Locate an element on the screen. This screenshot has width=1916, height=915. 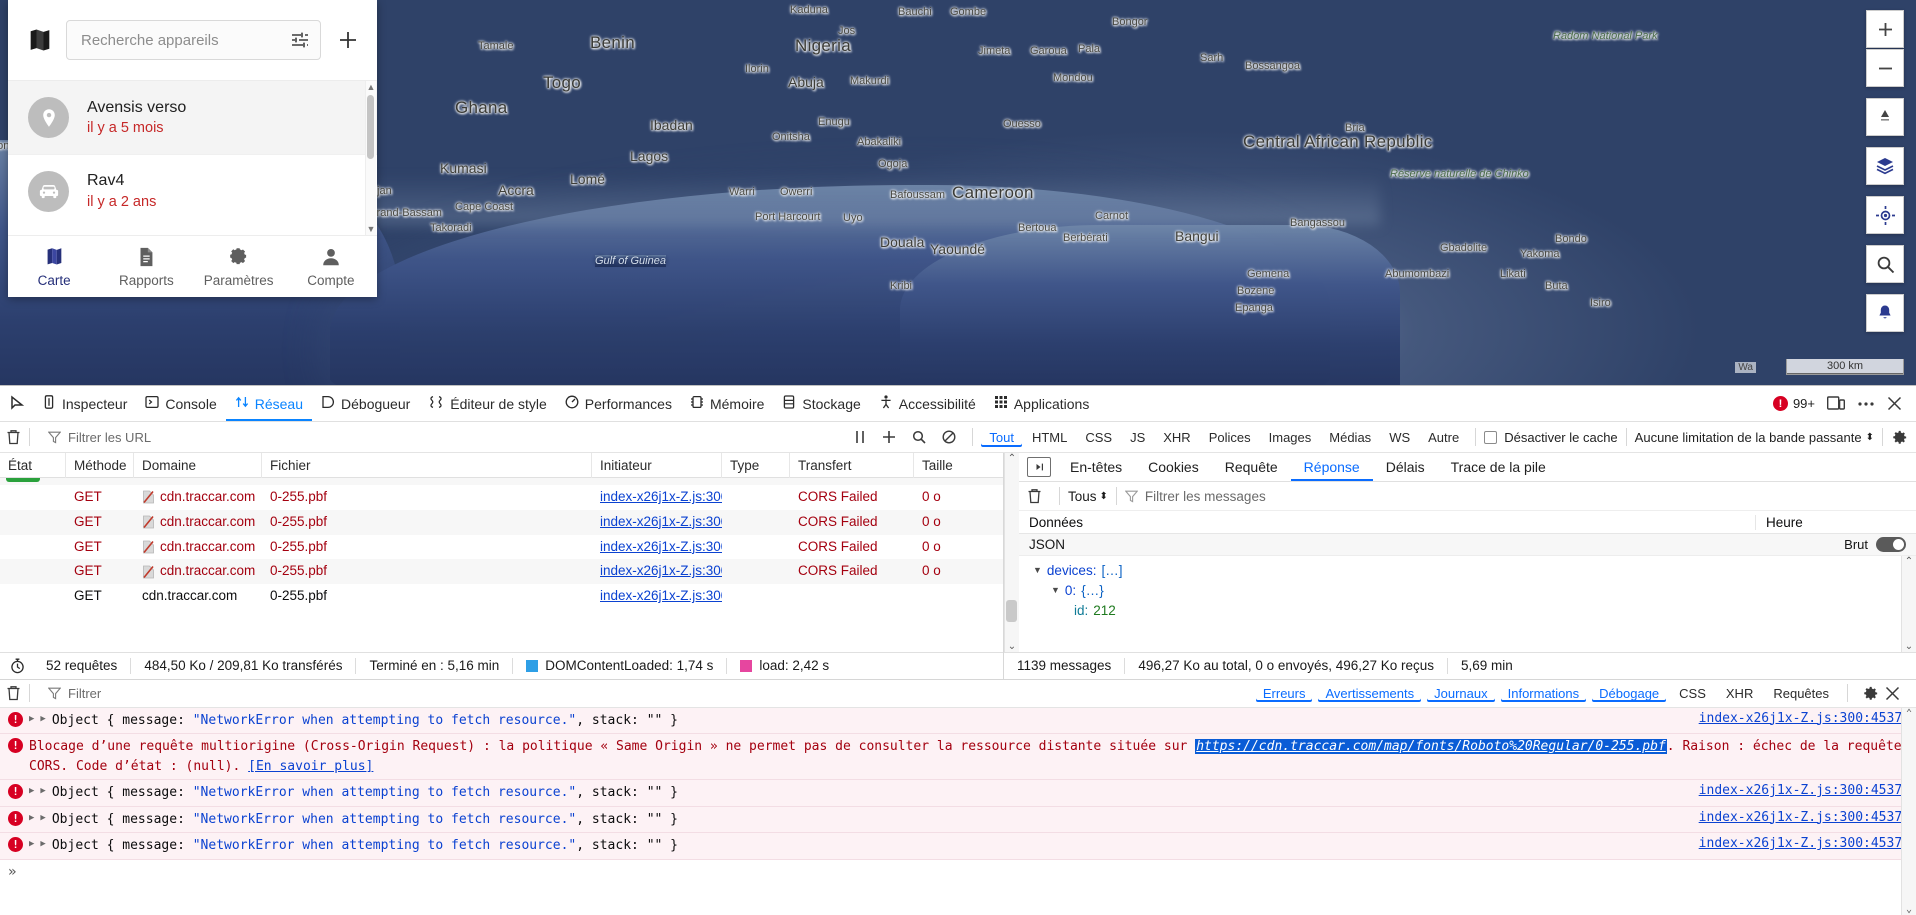
console-filter-requ-tes: Requêtes is located at coordinates (1801, 693).